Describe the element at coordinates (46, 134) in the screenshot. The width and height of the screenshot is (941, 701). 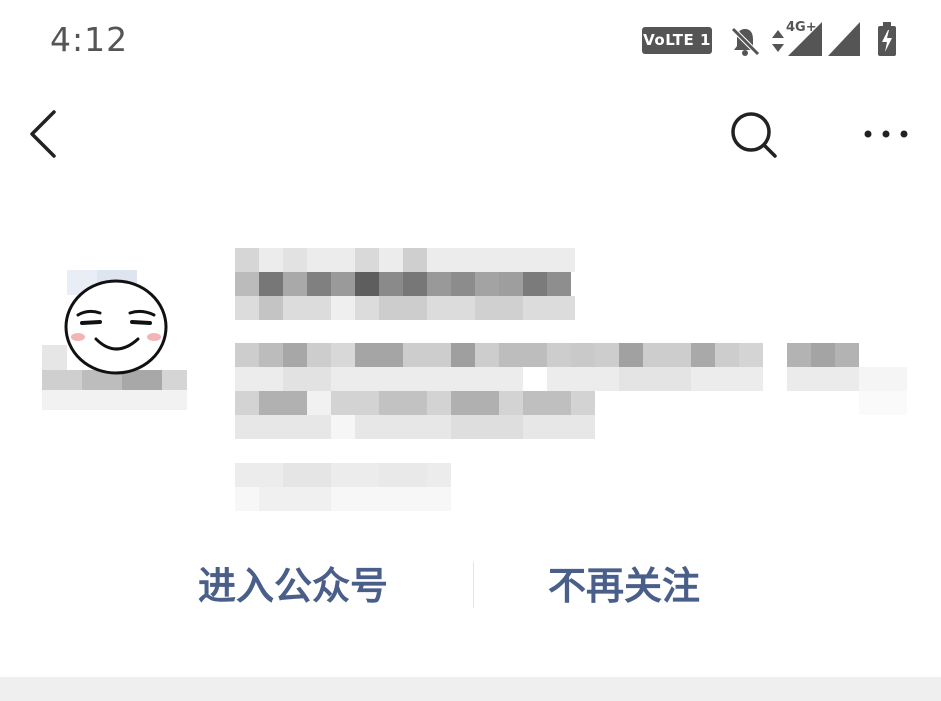
I see `back-chevron-icon` at that location.